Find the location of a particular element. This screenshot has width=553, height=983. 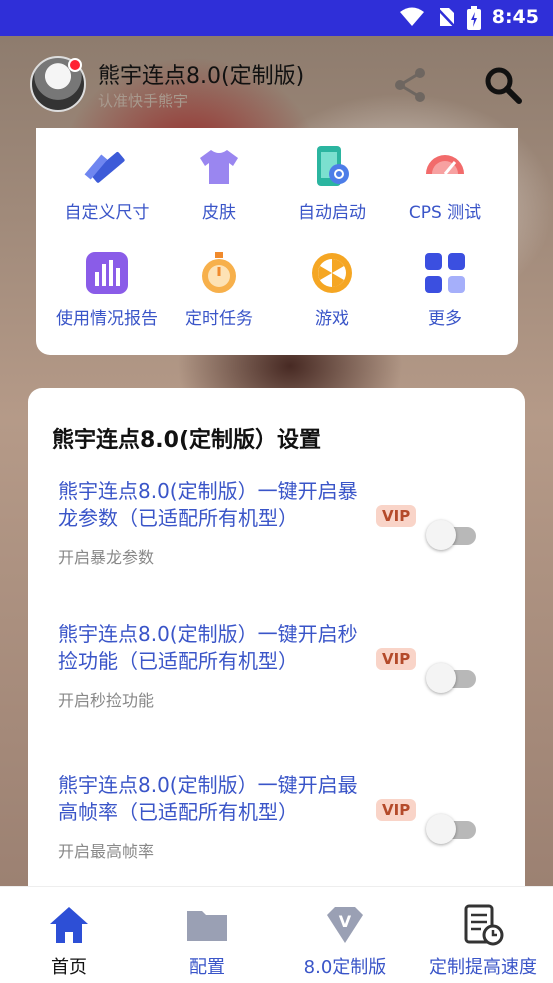

nav-item-home: 首页 is located at coordinates (69, 941).